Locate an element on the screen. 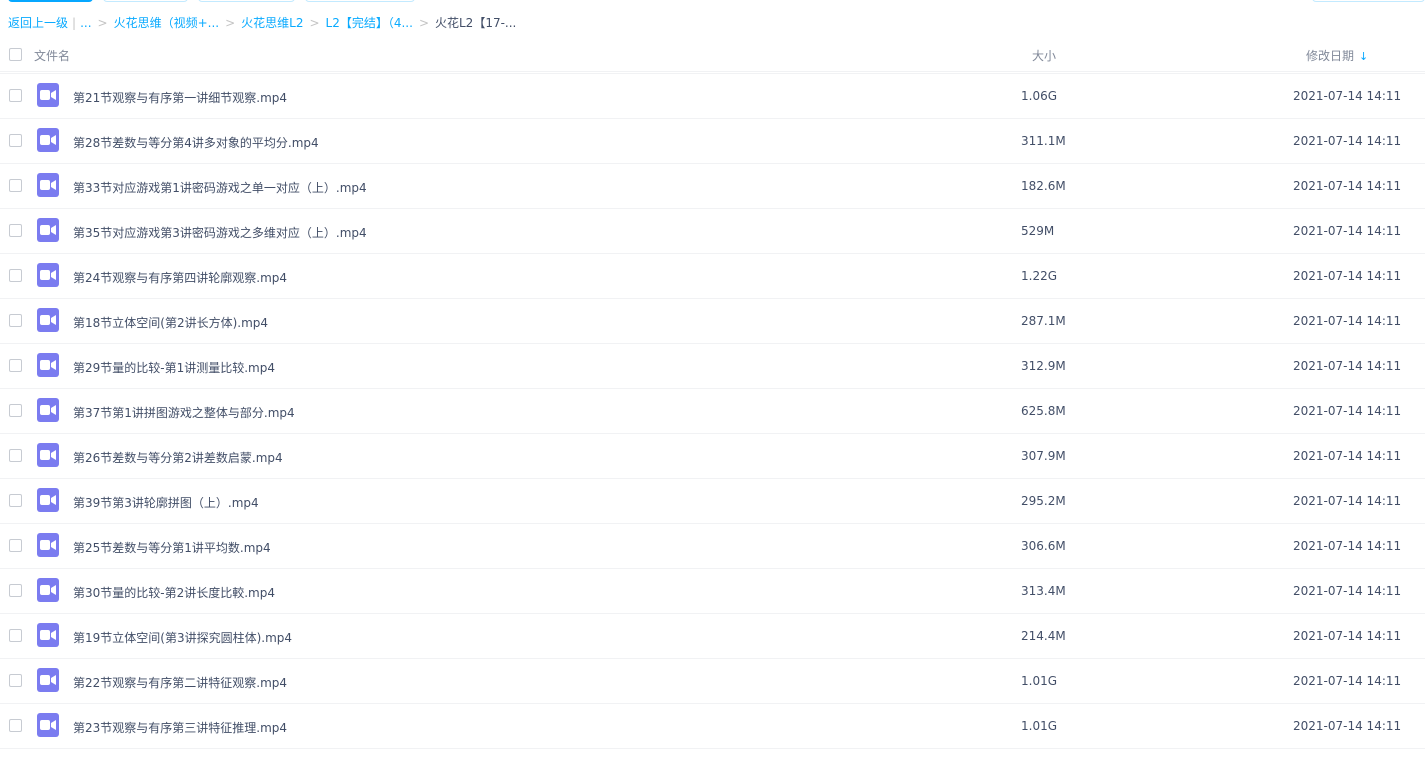  toolbar-buttons is located at coordinates (712, 2).